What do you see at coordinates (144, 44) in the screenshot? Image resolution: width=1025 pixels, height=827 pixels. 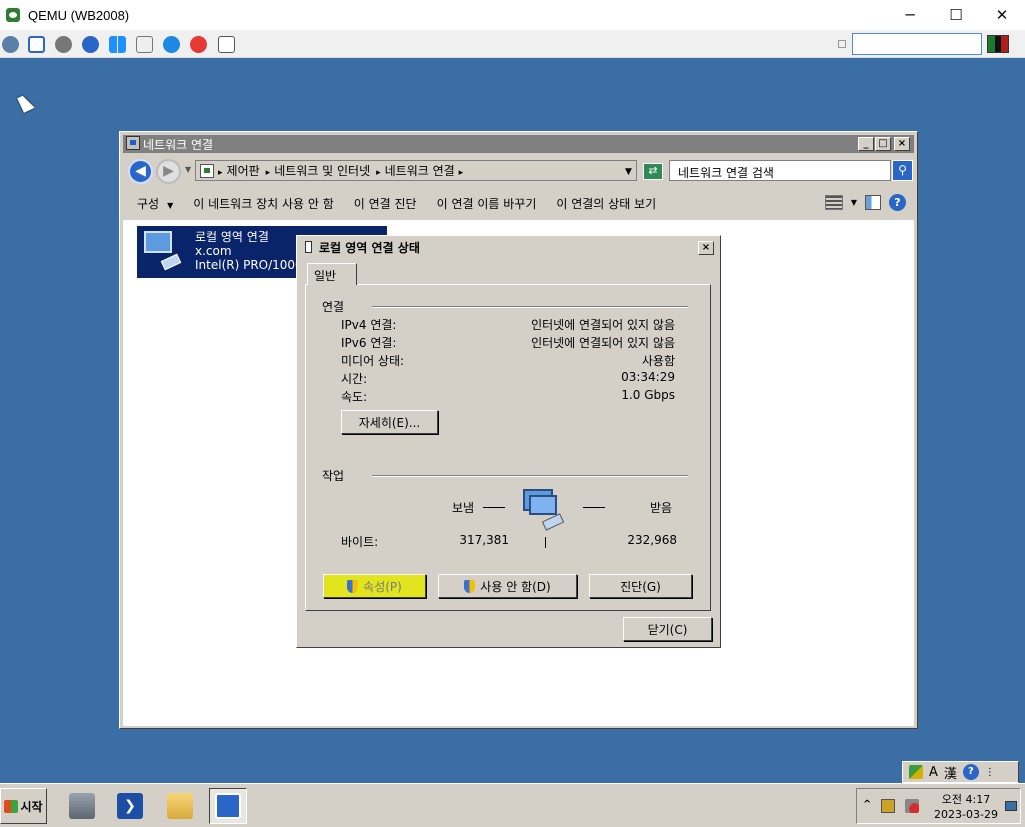 I see `clipboard-icon` at bounding box center [144, 44].